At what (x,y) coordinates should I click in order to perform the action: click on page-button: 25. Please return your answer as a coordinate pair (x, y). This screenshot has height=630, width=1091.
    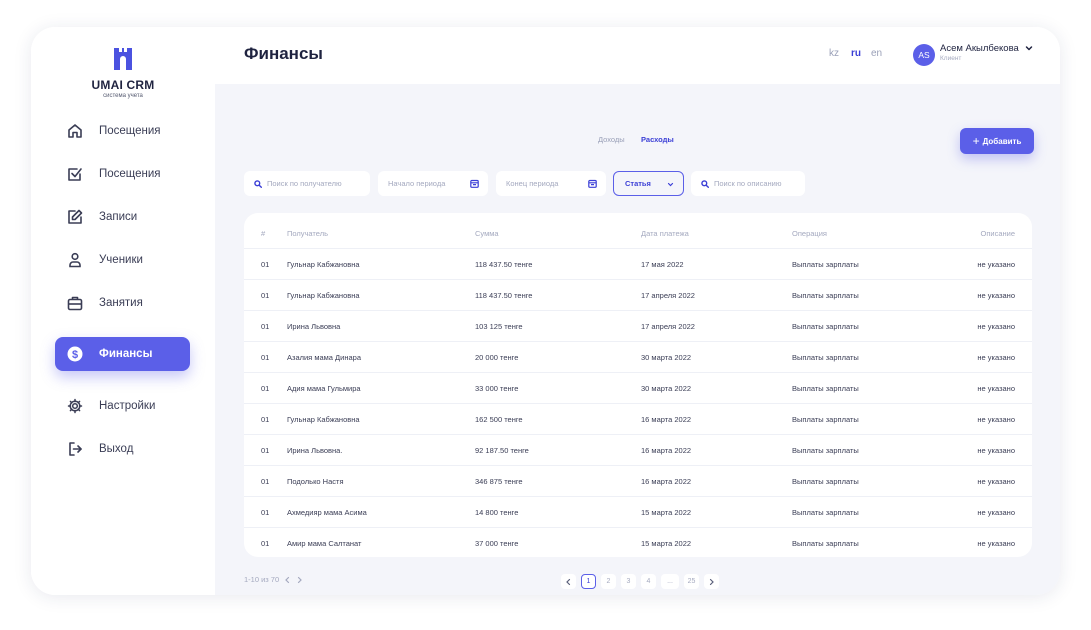
    Looking at the image, I should click on (691, 581).